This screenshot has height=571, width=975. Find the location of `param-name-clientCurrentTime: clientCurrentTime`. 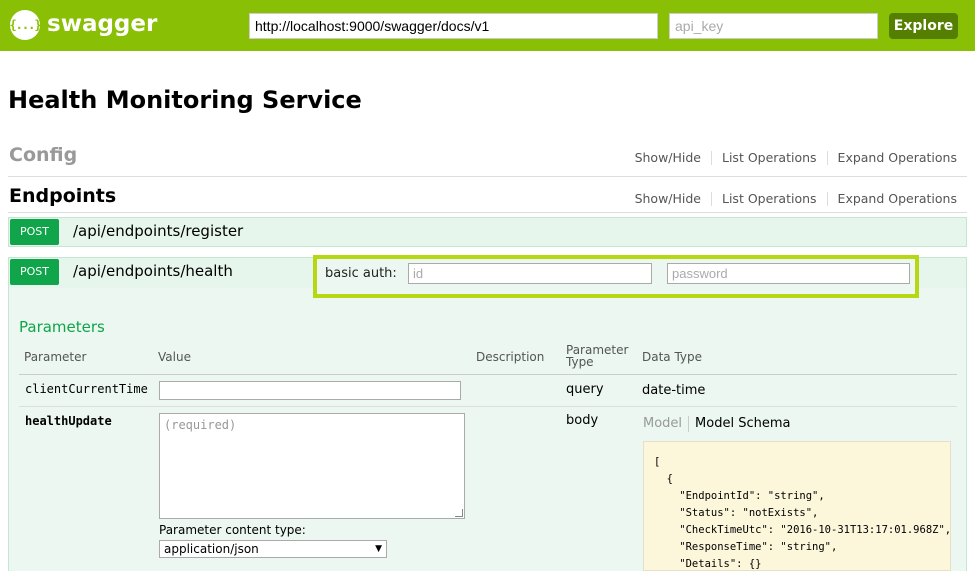

param-name-clientCurrentTime: clientCurrentTime is located at coordinates (86, 389).